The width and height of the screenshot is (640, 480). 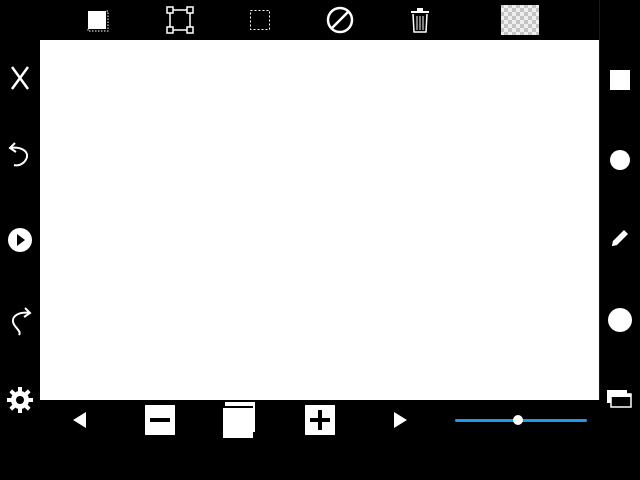 I want to click on fill-square-icon, so click(x=98, y=21).